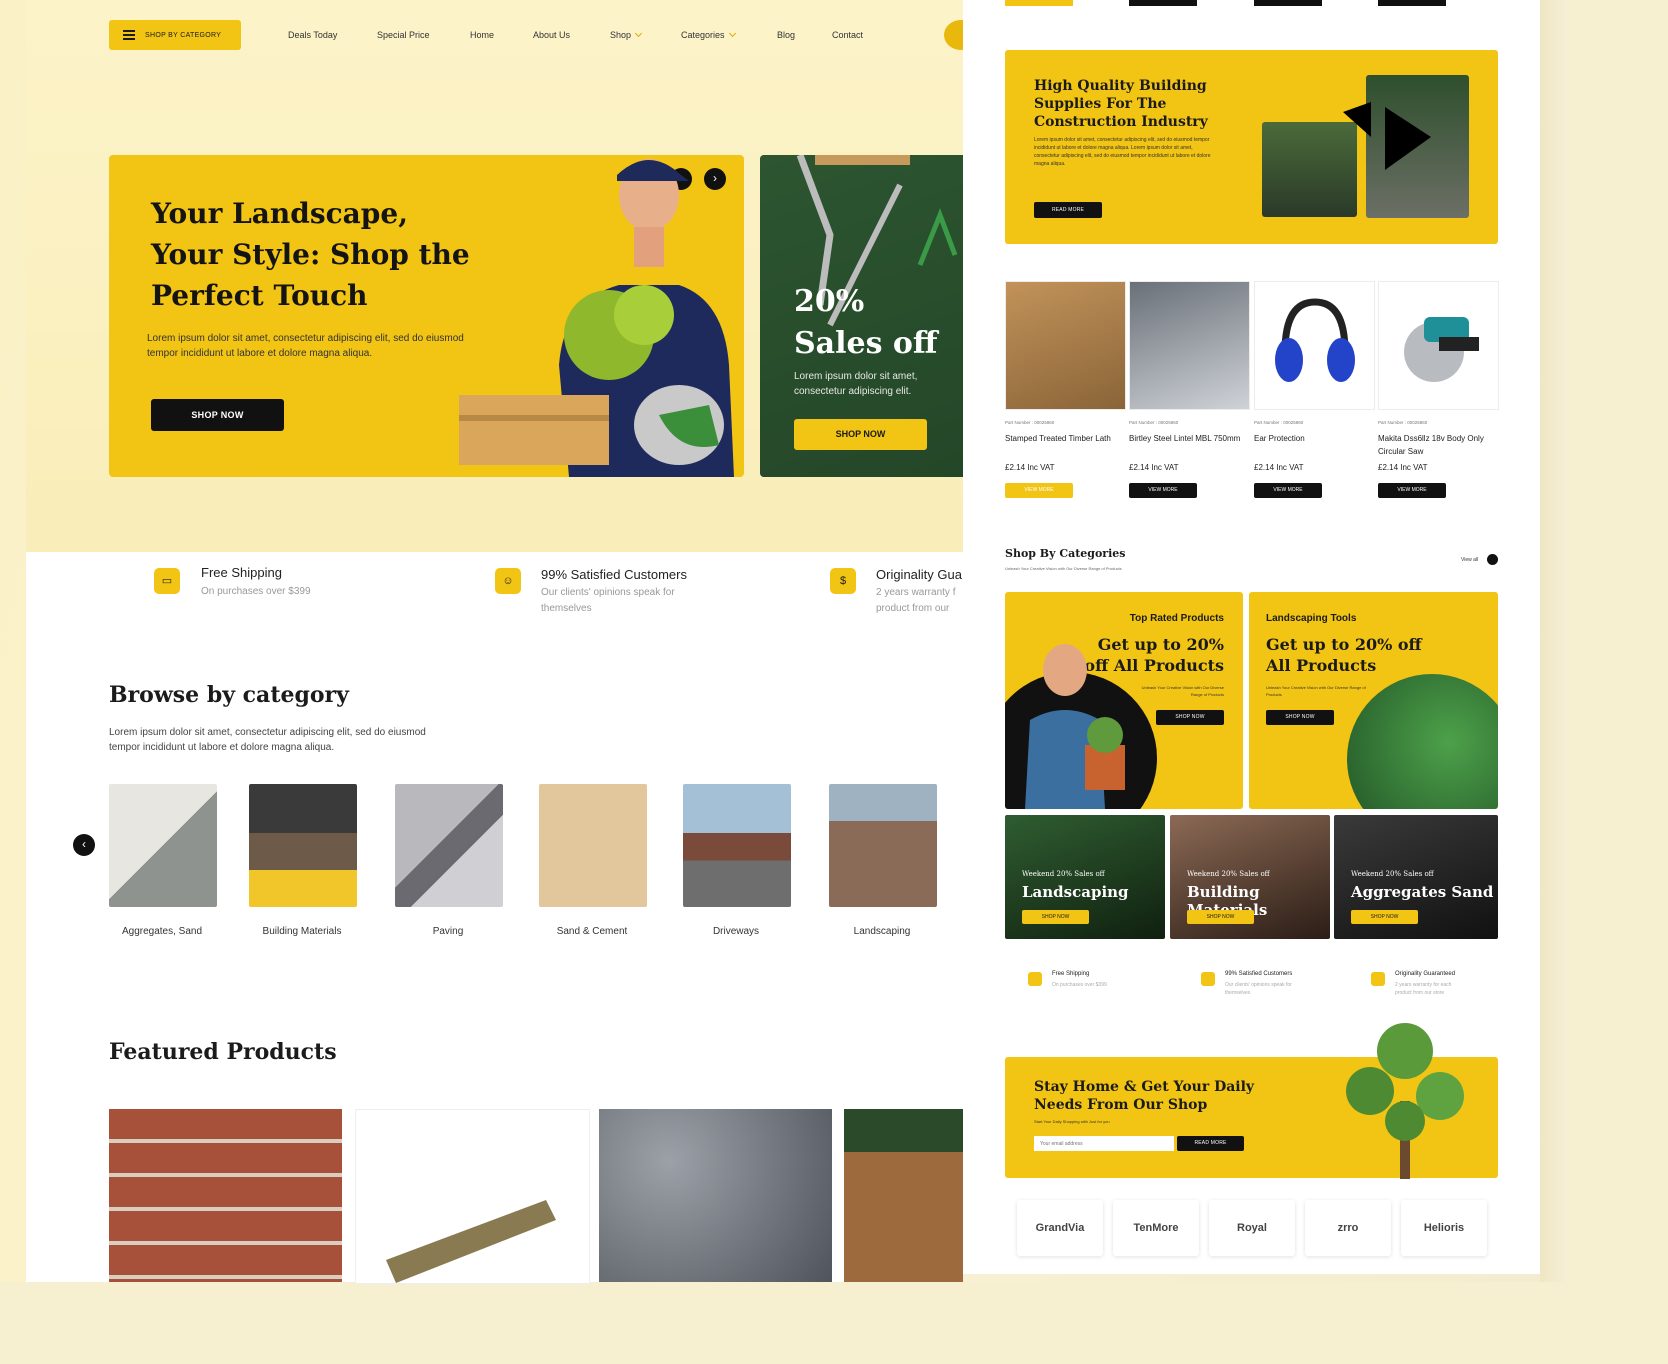 This screenshot has width=1668, height=1364. Describe the element at coordinates (903, 1195) in the screenshot. I see `product-fence-image` at that location.